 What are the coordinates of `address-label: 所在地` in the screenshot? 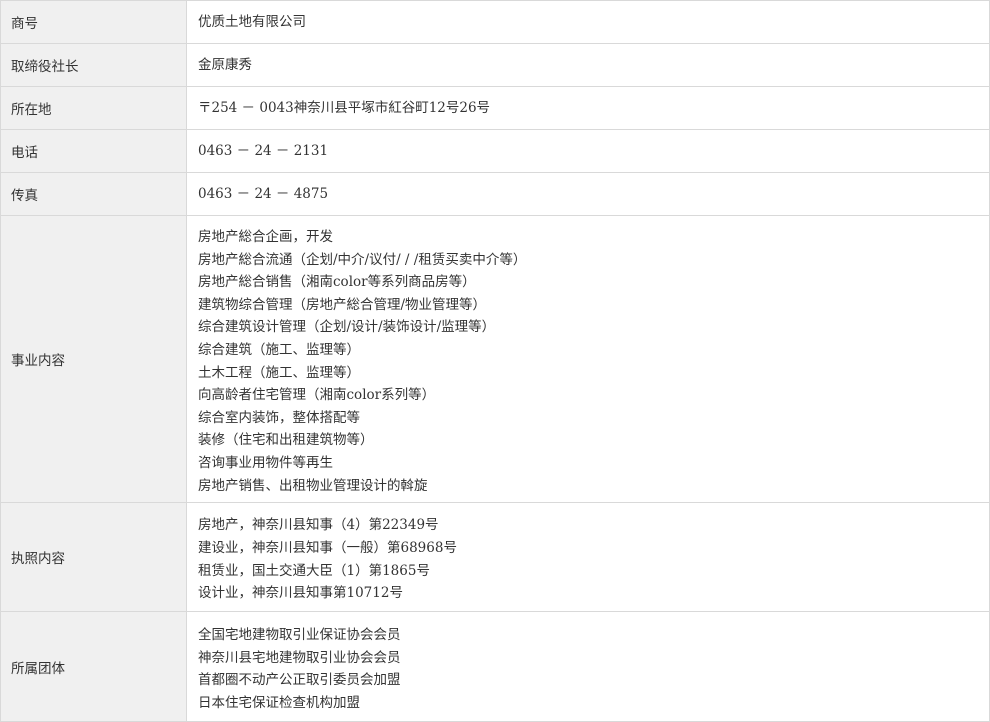 It's located at (93, 108).